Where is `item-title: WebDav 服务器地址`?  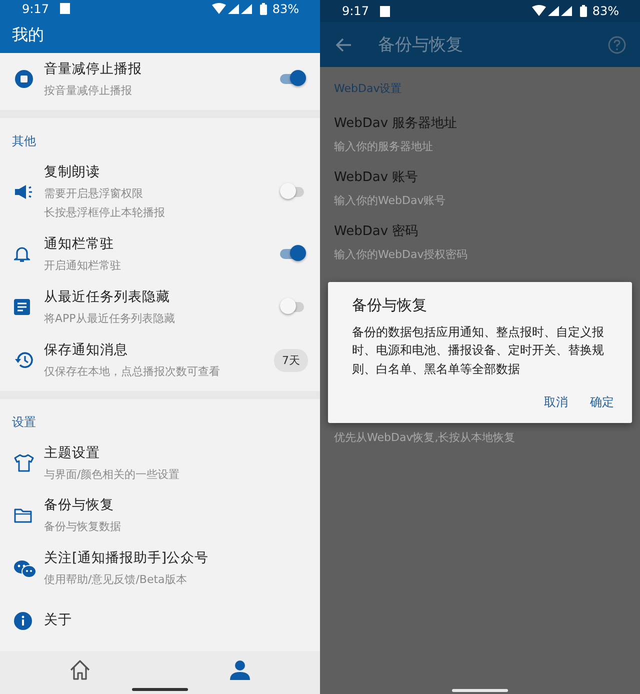 item-title: WebDav 服务器地址 is located at coordinates (396, 123).